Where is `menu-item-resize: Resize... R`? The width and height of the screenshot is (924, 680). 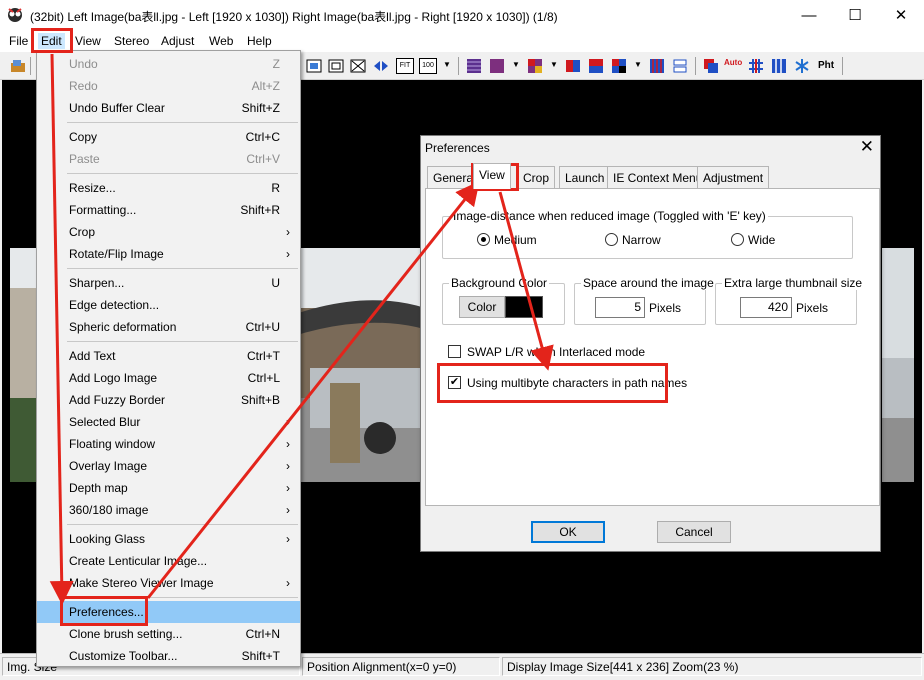 menu-item-resize: Resize... R is located at coordinates (168, 188).